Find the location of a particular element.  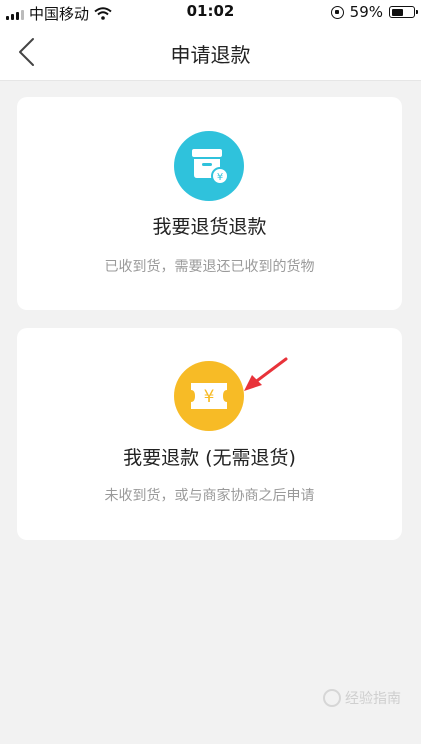

option-description: 未收到货，或与商家协商之后申请 is located at coordinates (209, 496).